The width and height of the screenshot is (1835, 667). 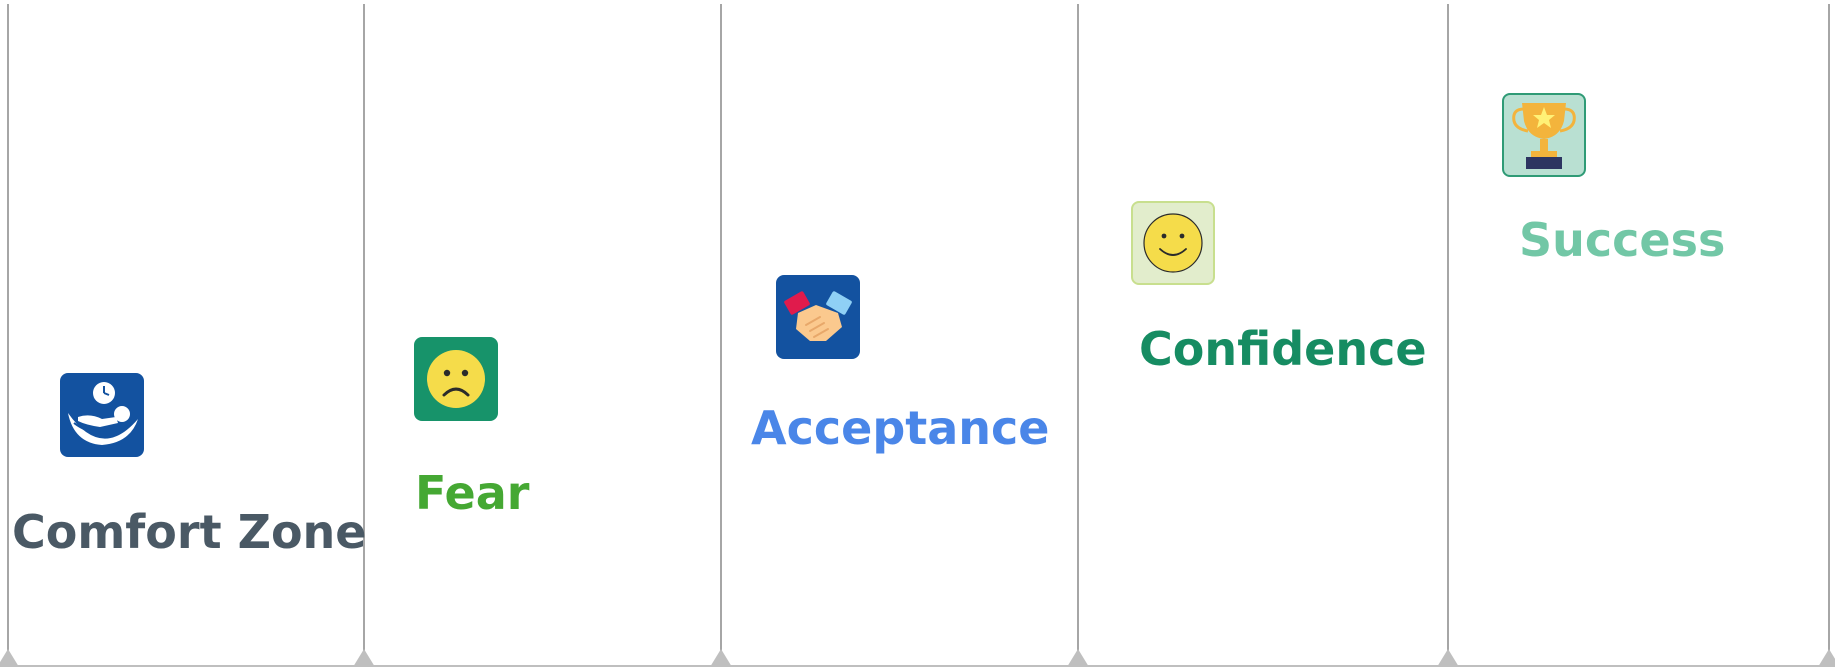 I want to click on handshake-icon, so click(x=818, y=317).